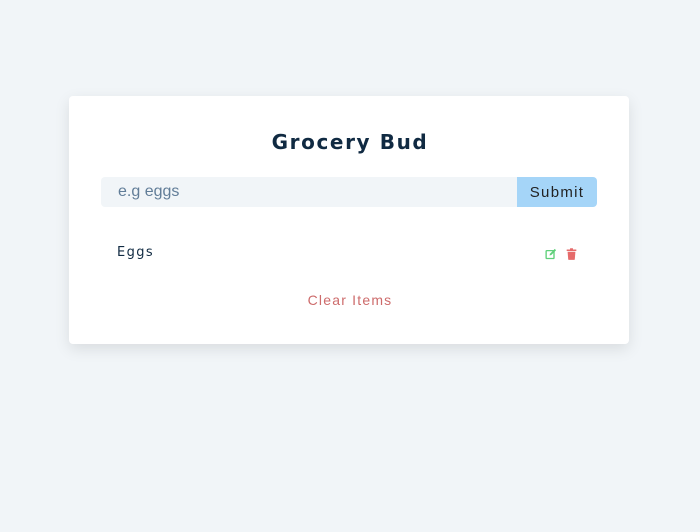  I want to click on item-title: Eggs, so click(136, 252).